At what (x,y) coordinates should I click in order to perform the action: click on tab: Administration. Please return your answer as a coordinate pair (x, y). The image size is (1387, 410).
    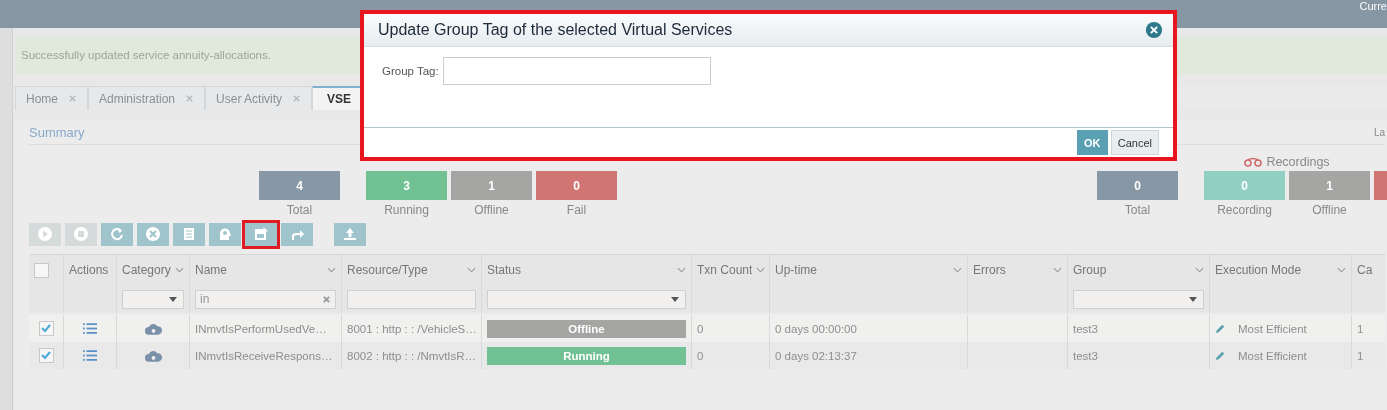
    Looking at the image, I should click on (147, 98).